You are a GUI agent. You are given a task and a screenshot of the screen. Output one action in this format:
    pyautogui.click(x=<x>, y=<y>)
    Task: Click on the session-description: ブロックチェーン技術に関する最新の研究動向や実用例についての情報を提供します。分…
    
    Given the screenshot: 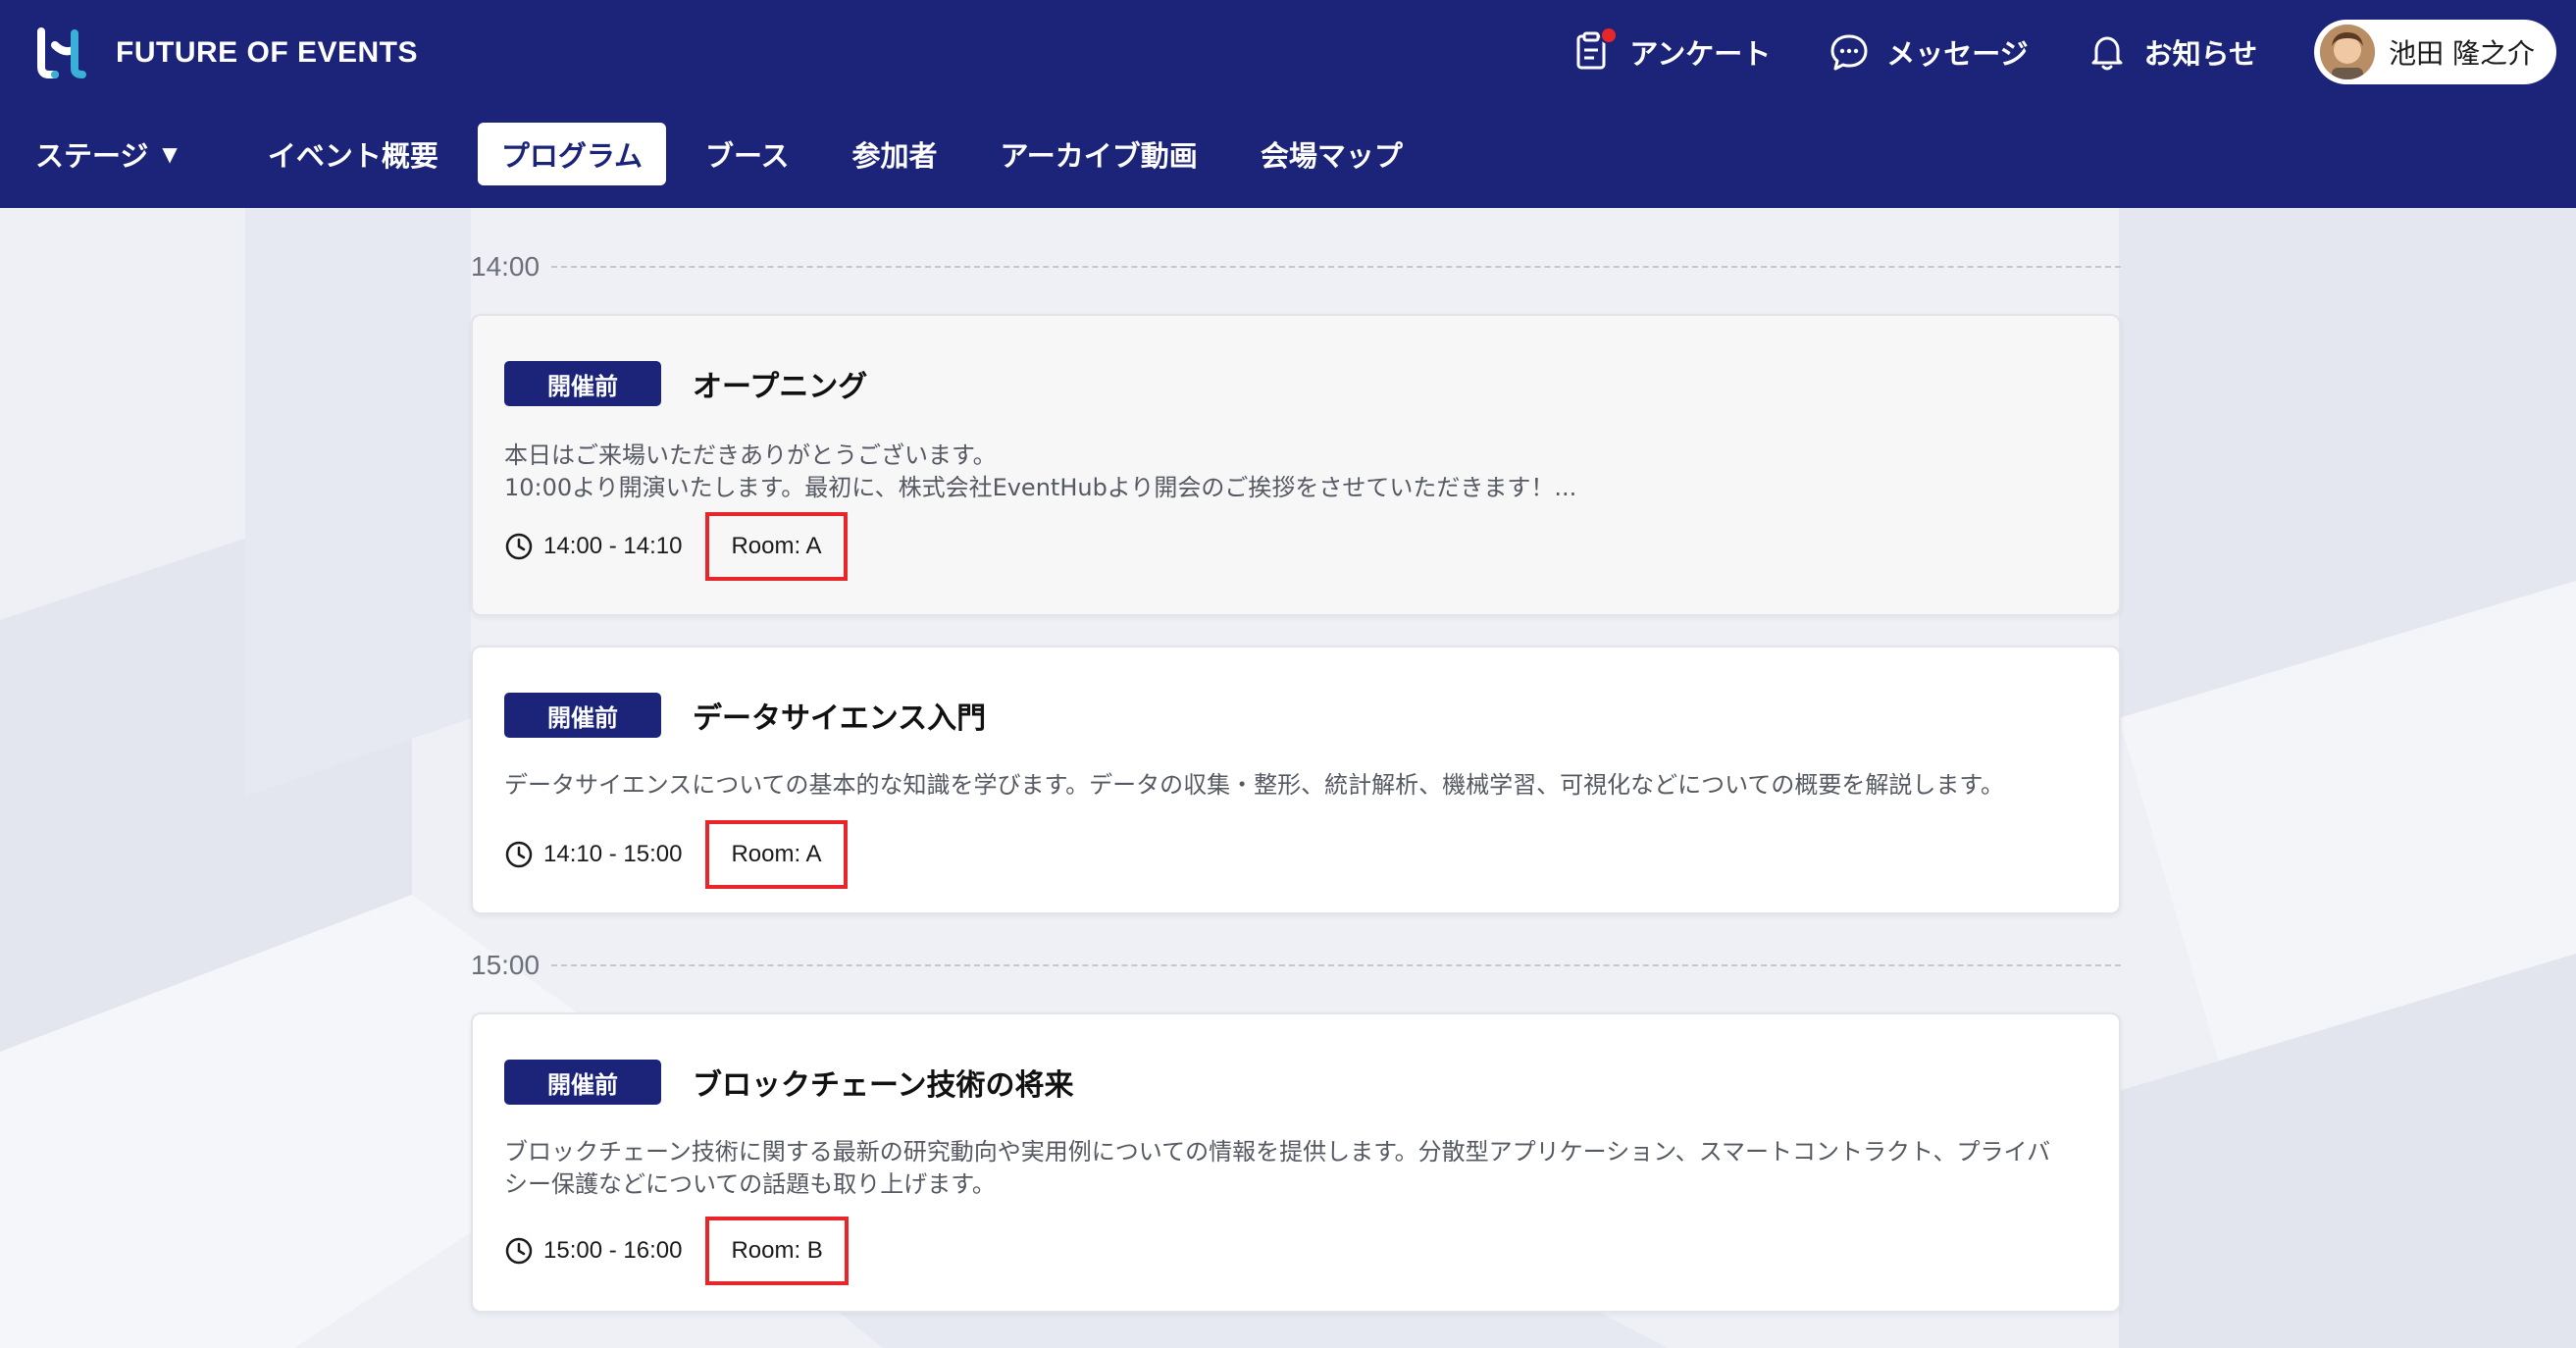 What is the action you would take?
    pyautogui.click(x=1289, y=1169)
    